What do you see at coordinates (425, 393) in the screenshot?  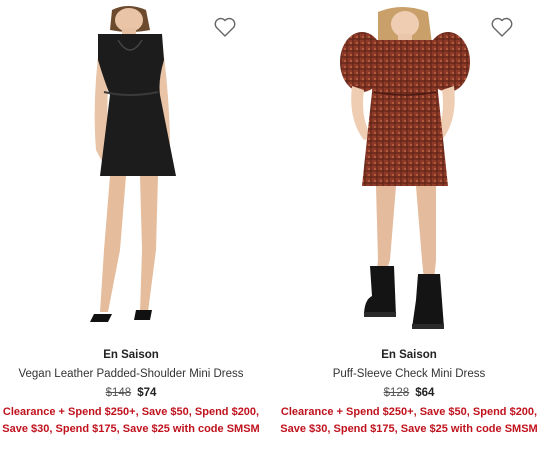 I see `sale-price: $64` at bounding box center [425, 393].